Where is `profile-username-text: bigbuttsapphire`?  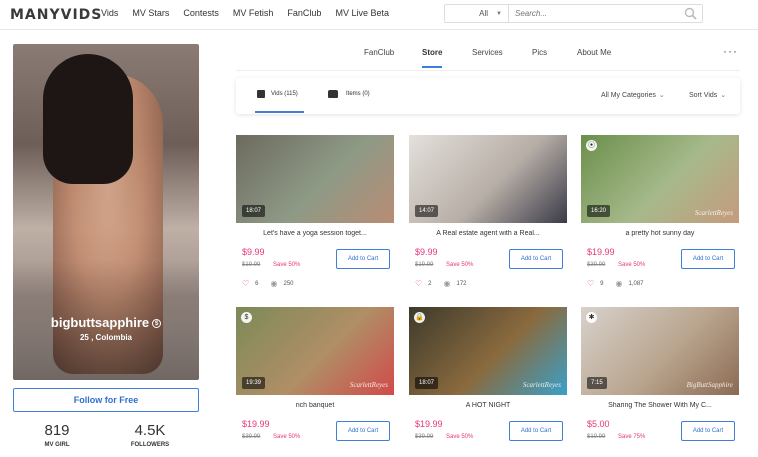
profile-username-text: bigbuttsapphire is located at coordinates (100, 322).